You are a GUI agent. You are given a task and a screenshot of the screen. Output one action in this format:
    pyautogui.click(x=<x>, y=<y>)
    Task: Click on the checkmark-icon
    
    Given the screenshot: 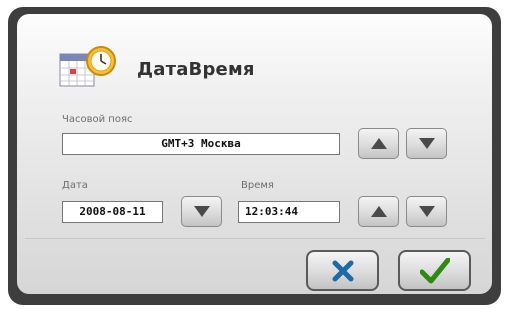 What is the action you would take?
    pyautogui.click(x=434, y=270)
    